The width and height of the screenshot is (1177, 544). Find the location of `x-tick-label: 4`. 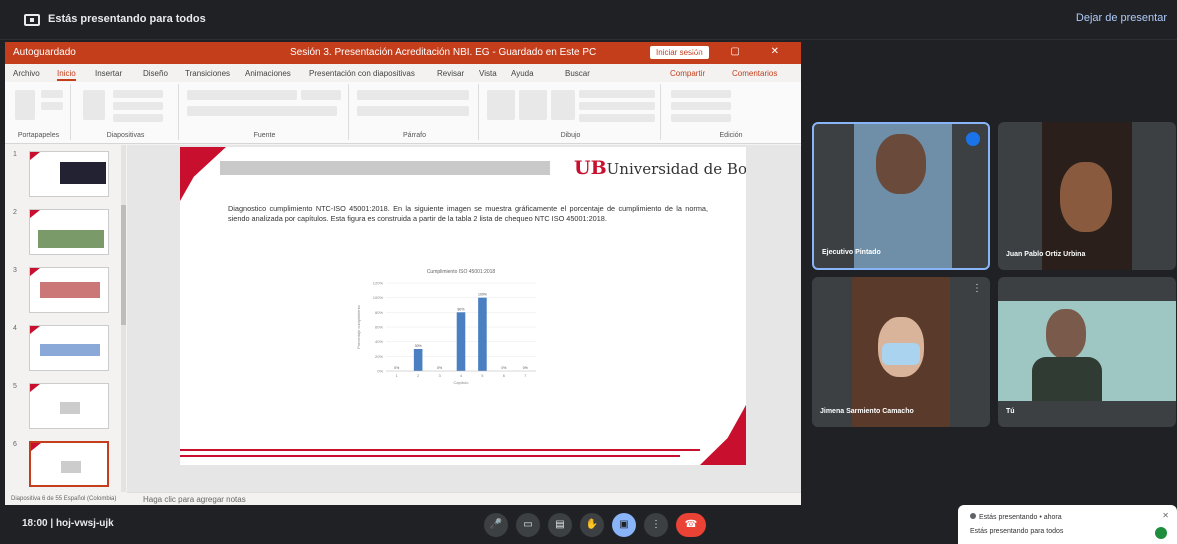

x-tick-label: 4 is located at coordinates (461, 375).